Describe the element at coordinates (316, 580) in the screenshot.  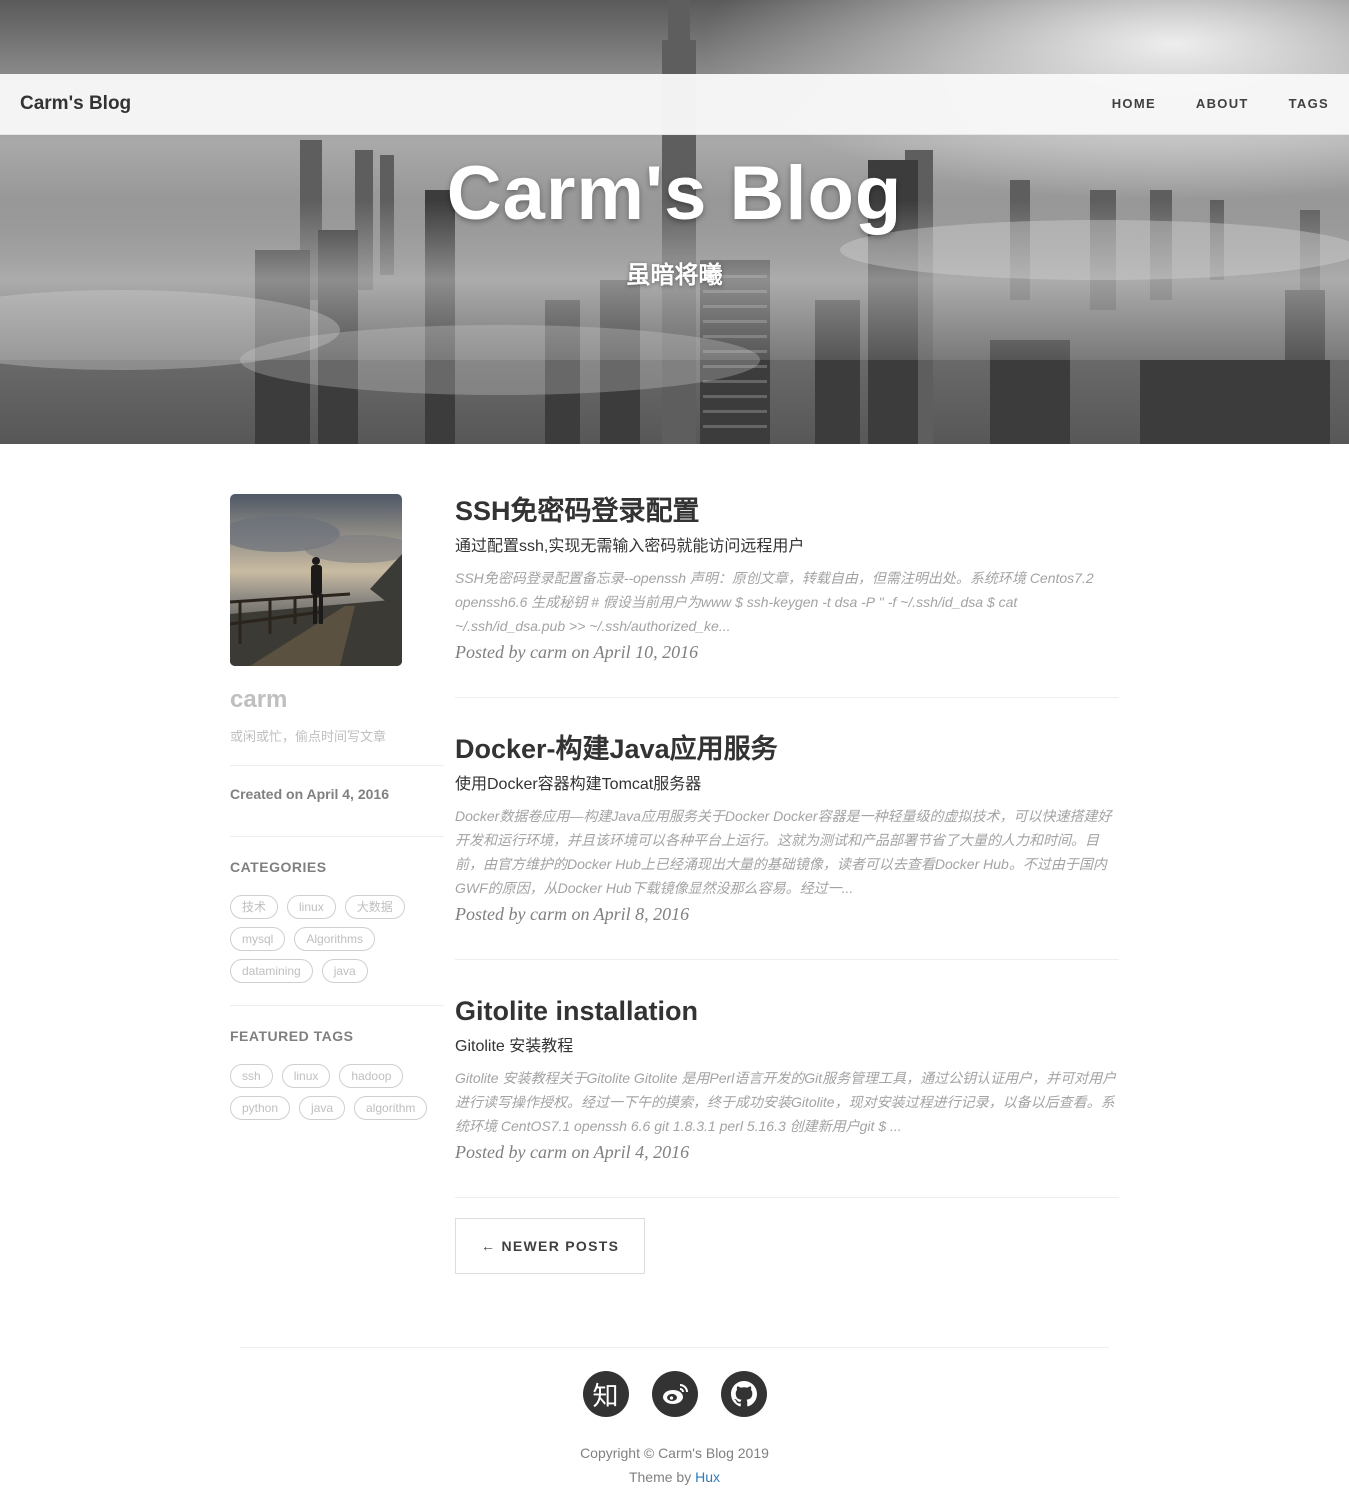
I see `avatar` at that location.